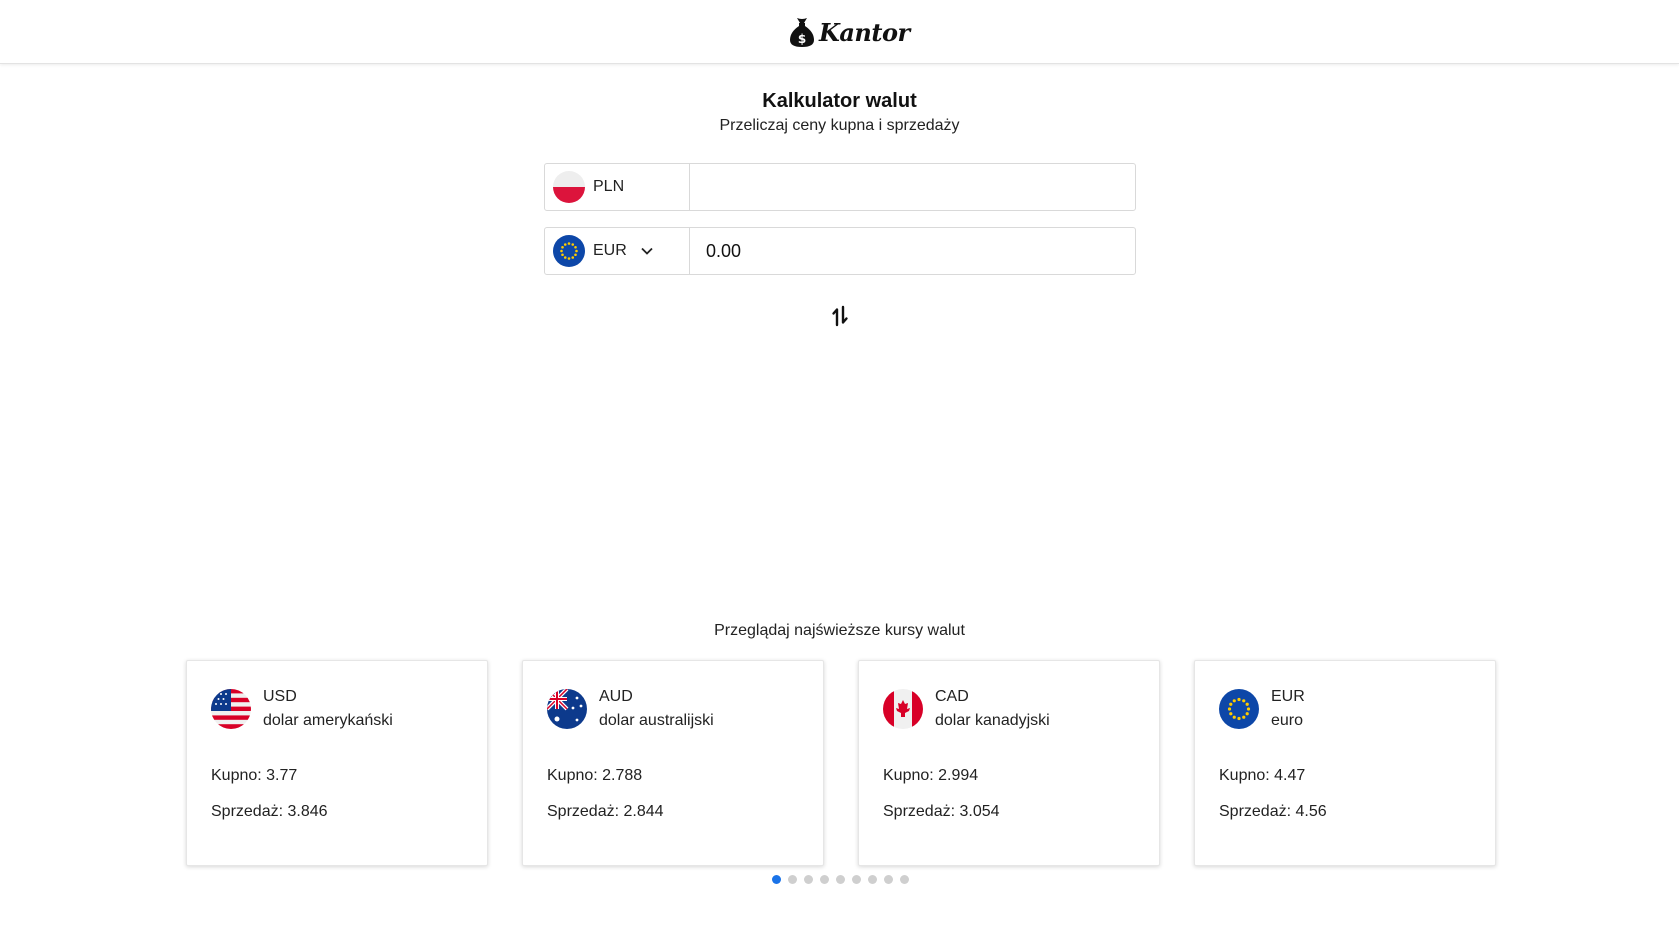 The image size is (1679, 946). I want to click on rates-heading: Przeglądaj najświeższe kursy walut, so click(839, 630).